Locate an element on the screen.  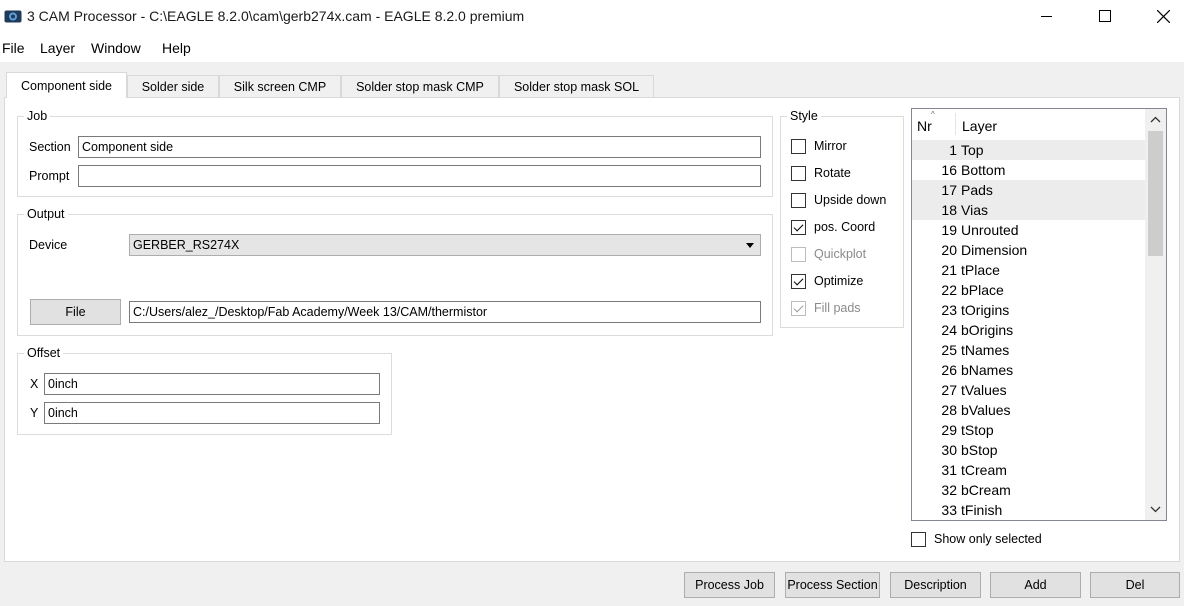
layer-name: Bottom is located at coordinates (983, 170).